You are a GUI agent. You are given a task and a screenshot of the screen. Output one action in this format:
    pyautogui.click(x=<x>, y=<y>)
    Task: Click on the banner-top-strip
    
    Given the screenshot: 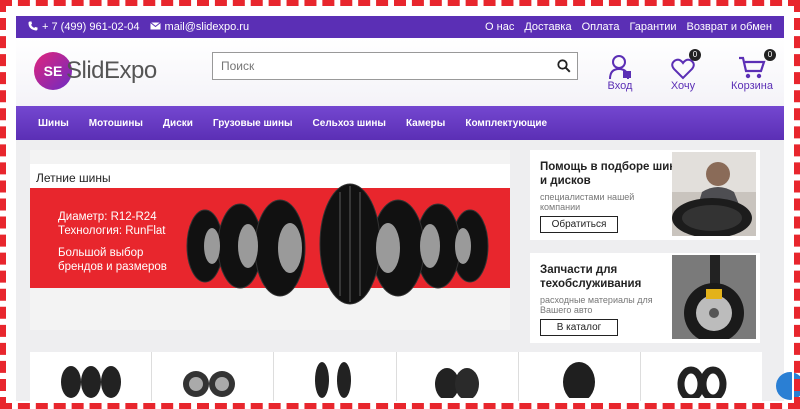 What is the action you would take?
    pyautogui.click(x=270, y=157)
    